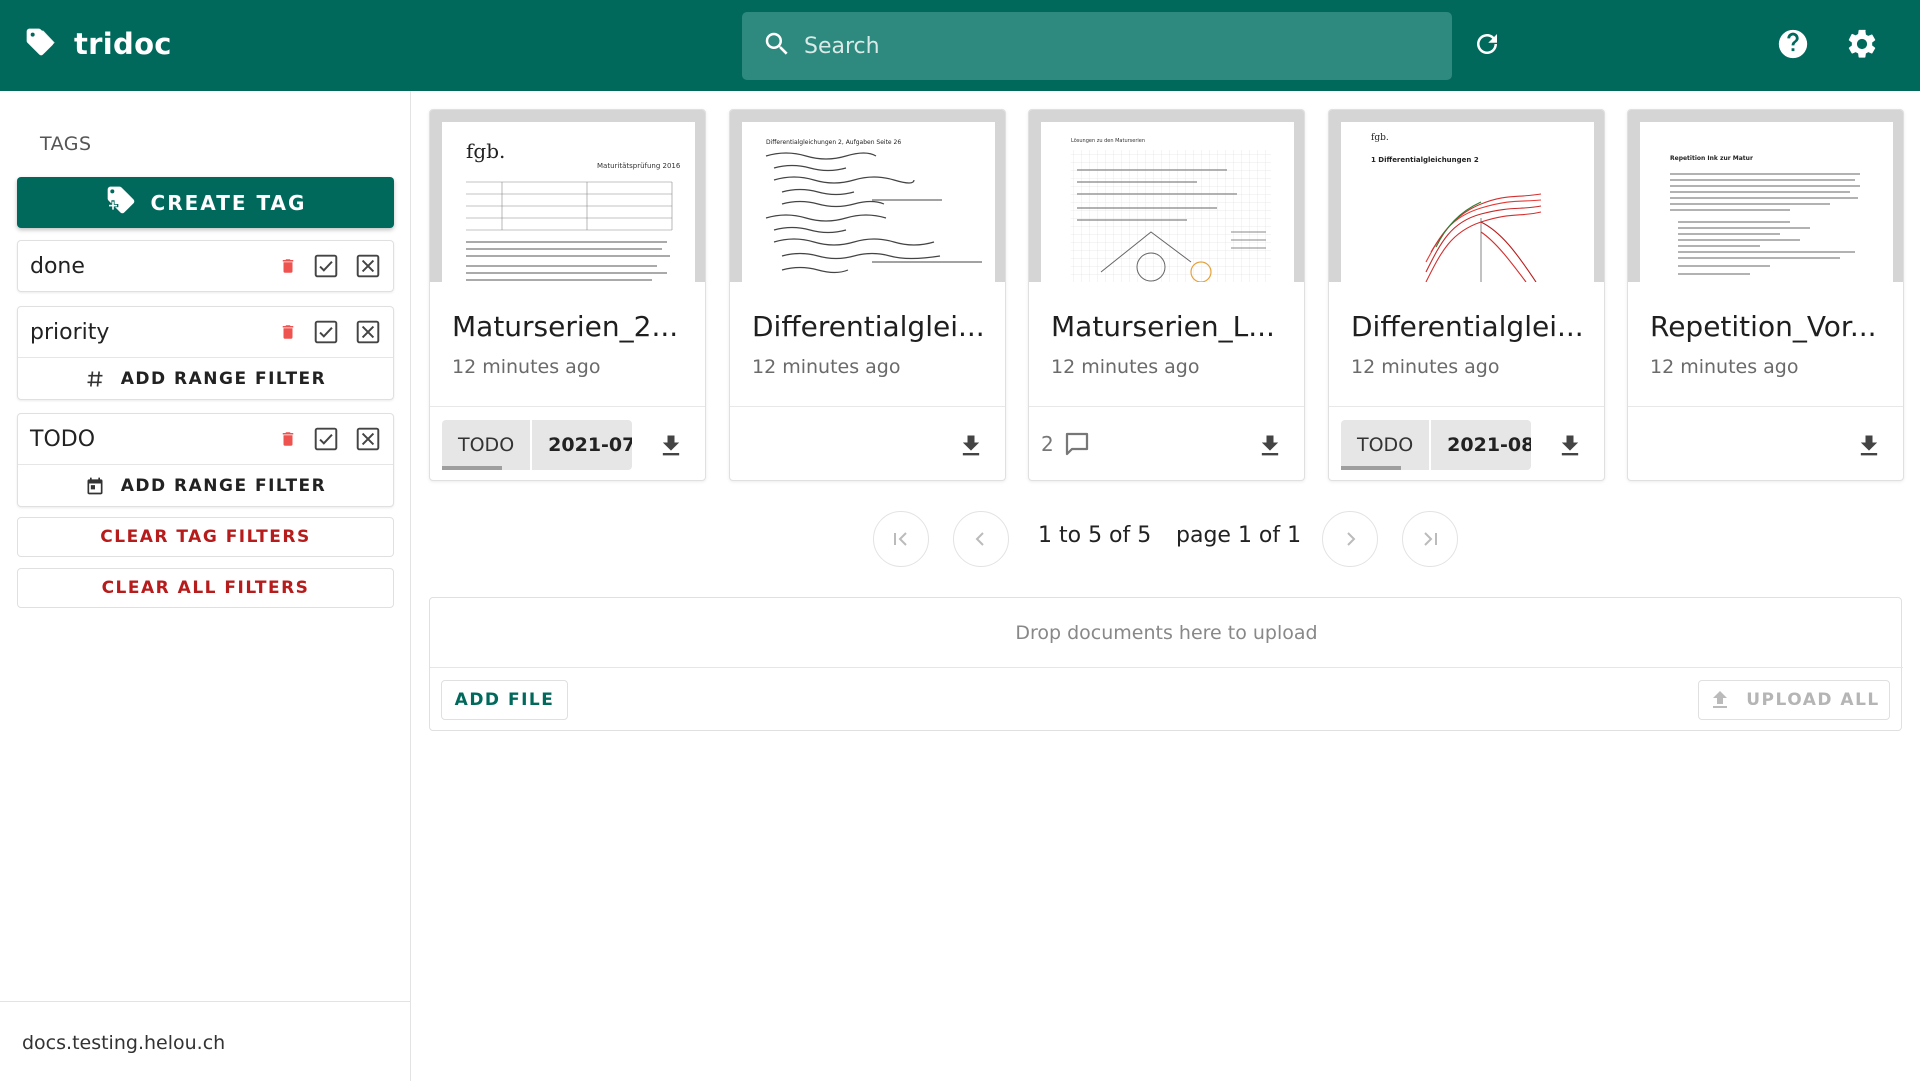 Image resolution: width=1920 pixels, height=1081 pixels. I want to click on refresh-icon, so click(1487, 46).